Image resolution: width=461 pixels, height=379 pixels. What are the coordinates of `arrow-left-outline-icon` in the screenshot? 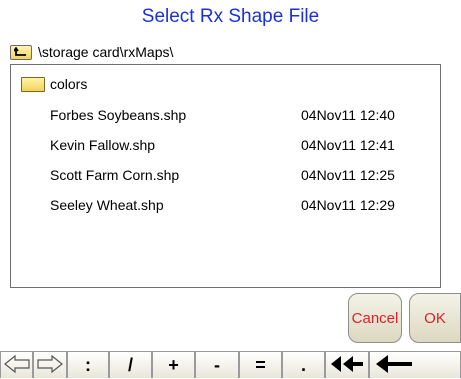 It's located at (16, 364).